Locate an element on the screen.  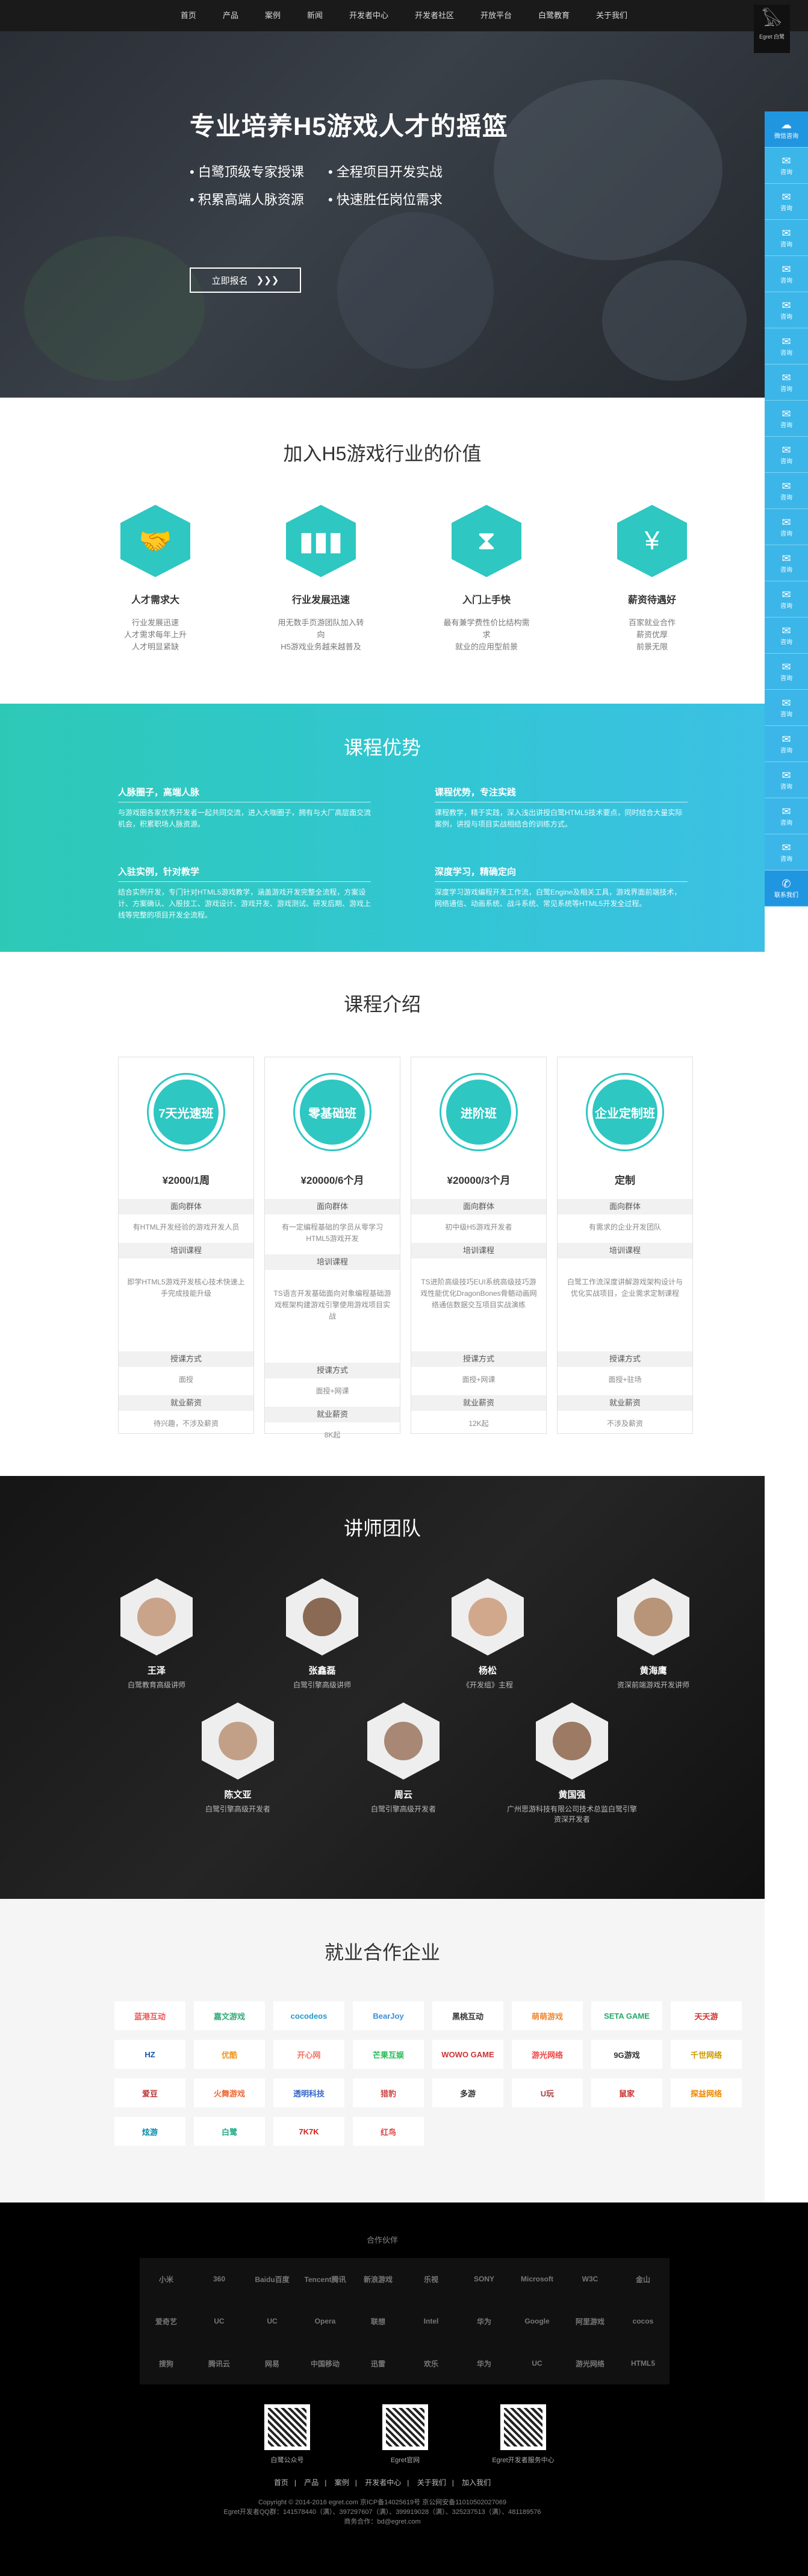
footer-partner-logo: Google is located at coordinates (536, 2321).